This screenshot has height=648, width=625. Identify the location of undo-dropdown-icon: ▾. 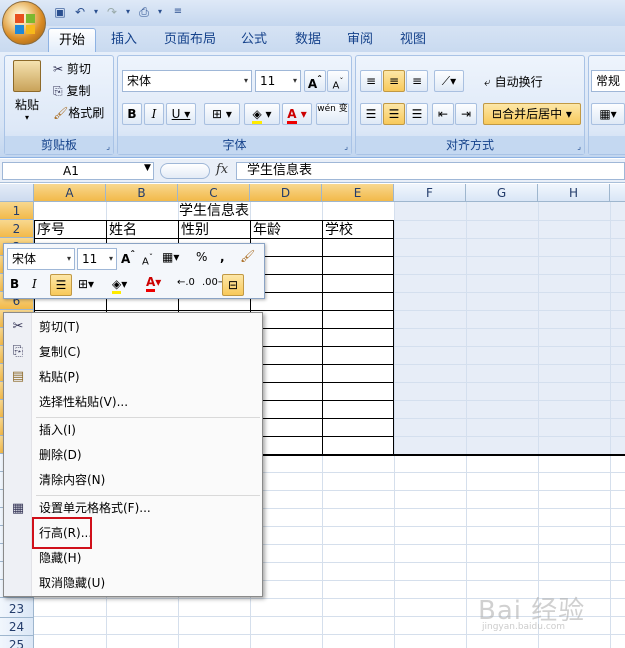
(96, 12).